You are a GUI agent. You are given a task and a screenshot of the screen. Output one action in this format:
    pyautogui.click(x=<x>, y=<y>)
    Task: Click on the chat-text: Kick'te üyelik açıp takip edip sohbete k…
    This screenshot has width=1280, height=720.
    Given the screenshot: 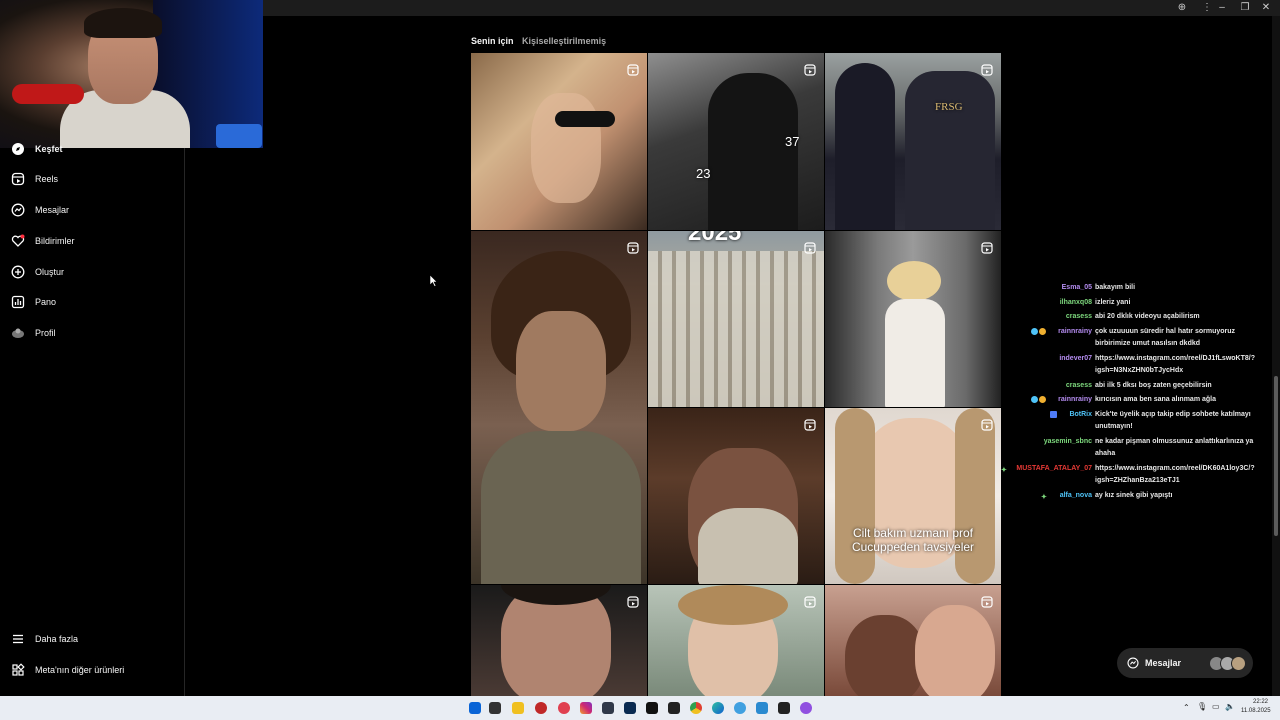 What is the action you would take?
    pyautogui.click(x=1173, y=420)
    